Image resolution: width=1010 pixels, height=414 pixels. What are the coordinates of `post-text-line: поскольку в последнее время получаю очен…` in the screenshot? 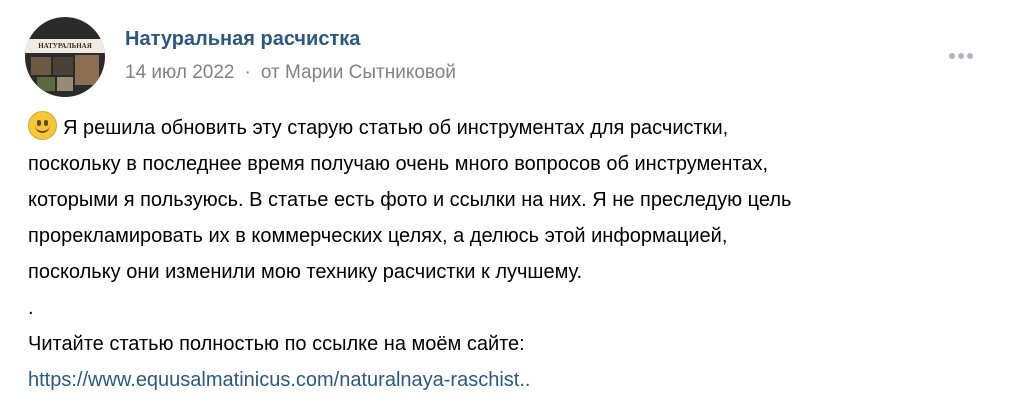 It's located at (398, 164).